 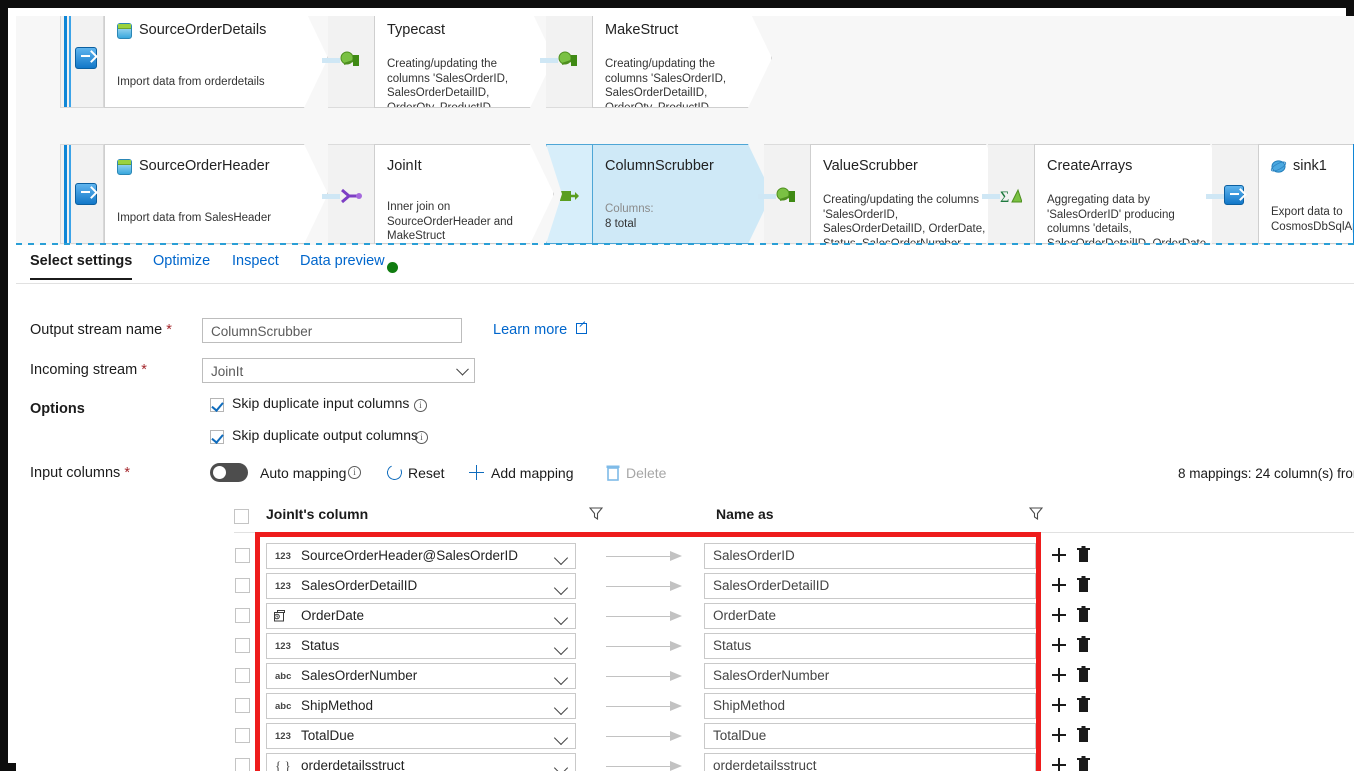 I want to click on source-column-select: 123 Status, so click(x=421, y=646).